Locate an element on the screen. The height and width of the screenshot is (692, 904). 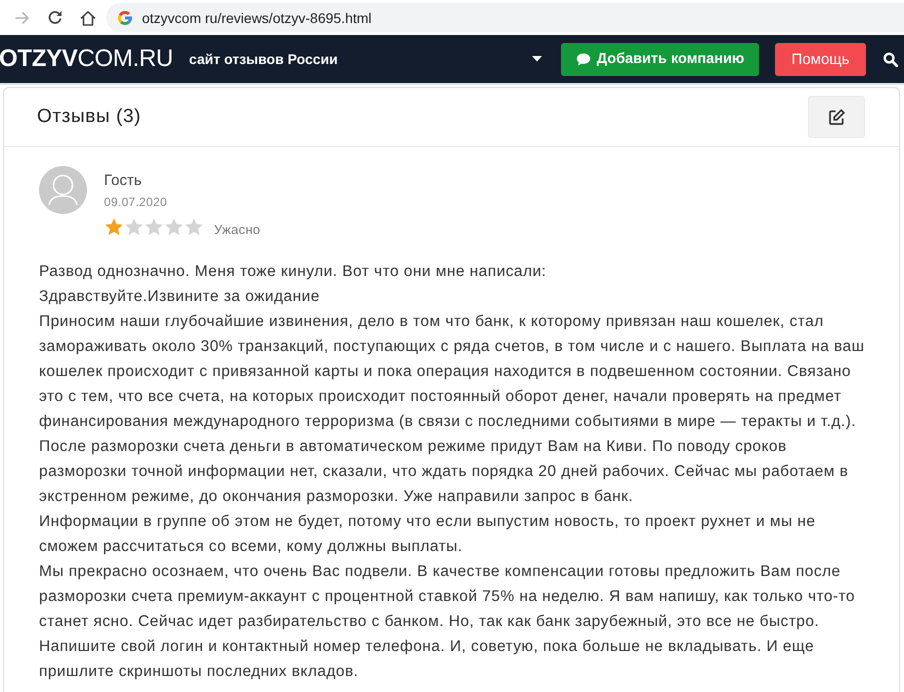
review-paragraph: Информации в группе об этом не будет, потому что если выпустим новость, то проект рухнет и мы не сможем рассчитаться со всеми, кому должны выплаты. is located at coordinates (427, 534).